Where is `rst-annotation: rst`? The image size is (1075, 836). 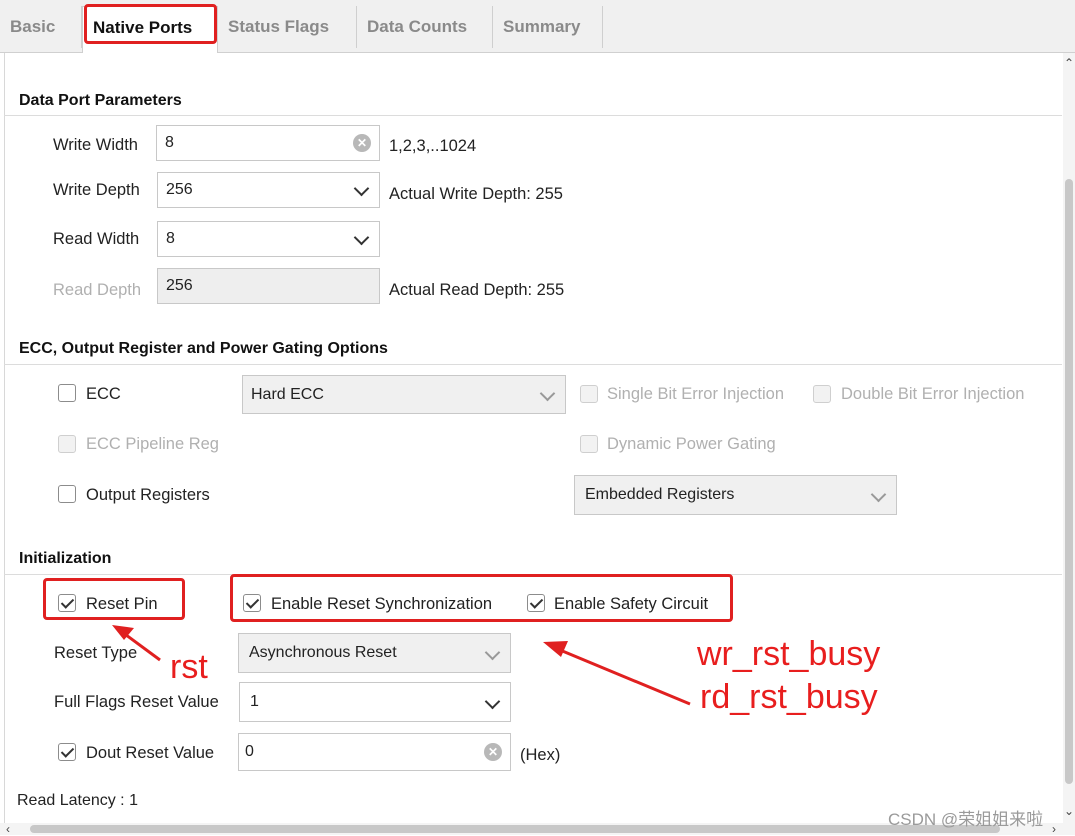
rst-annotation: rst is located at coordinates (189, 667).